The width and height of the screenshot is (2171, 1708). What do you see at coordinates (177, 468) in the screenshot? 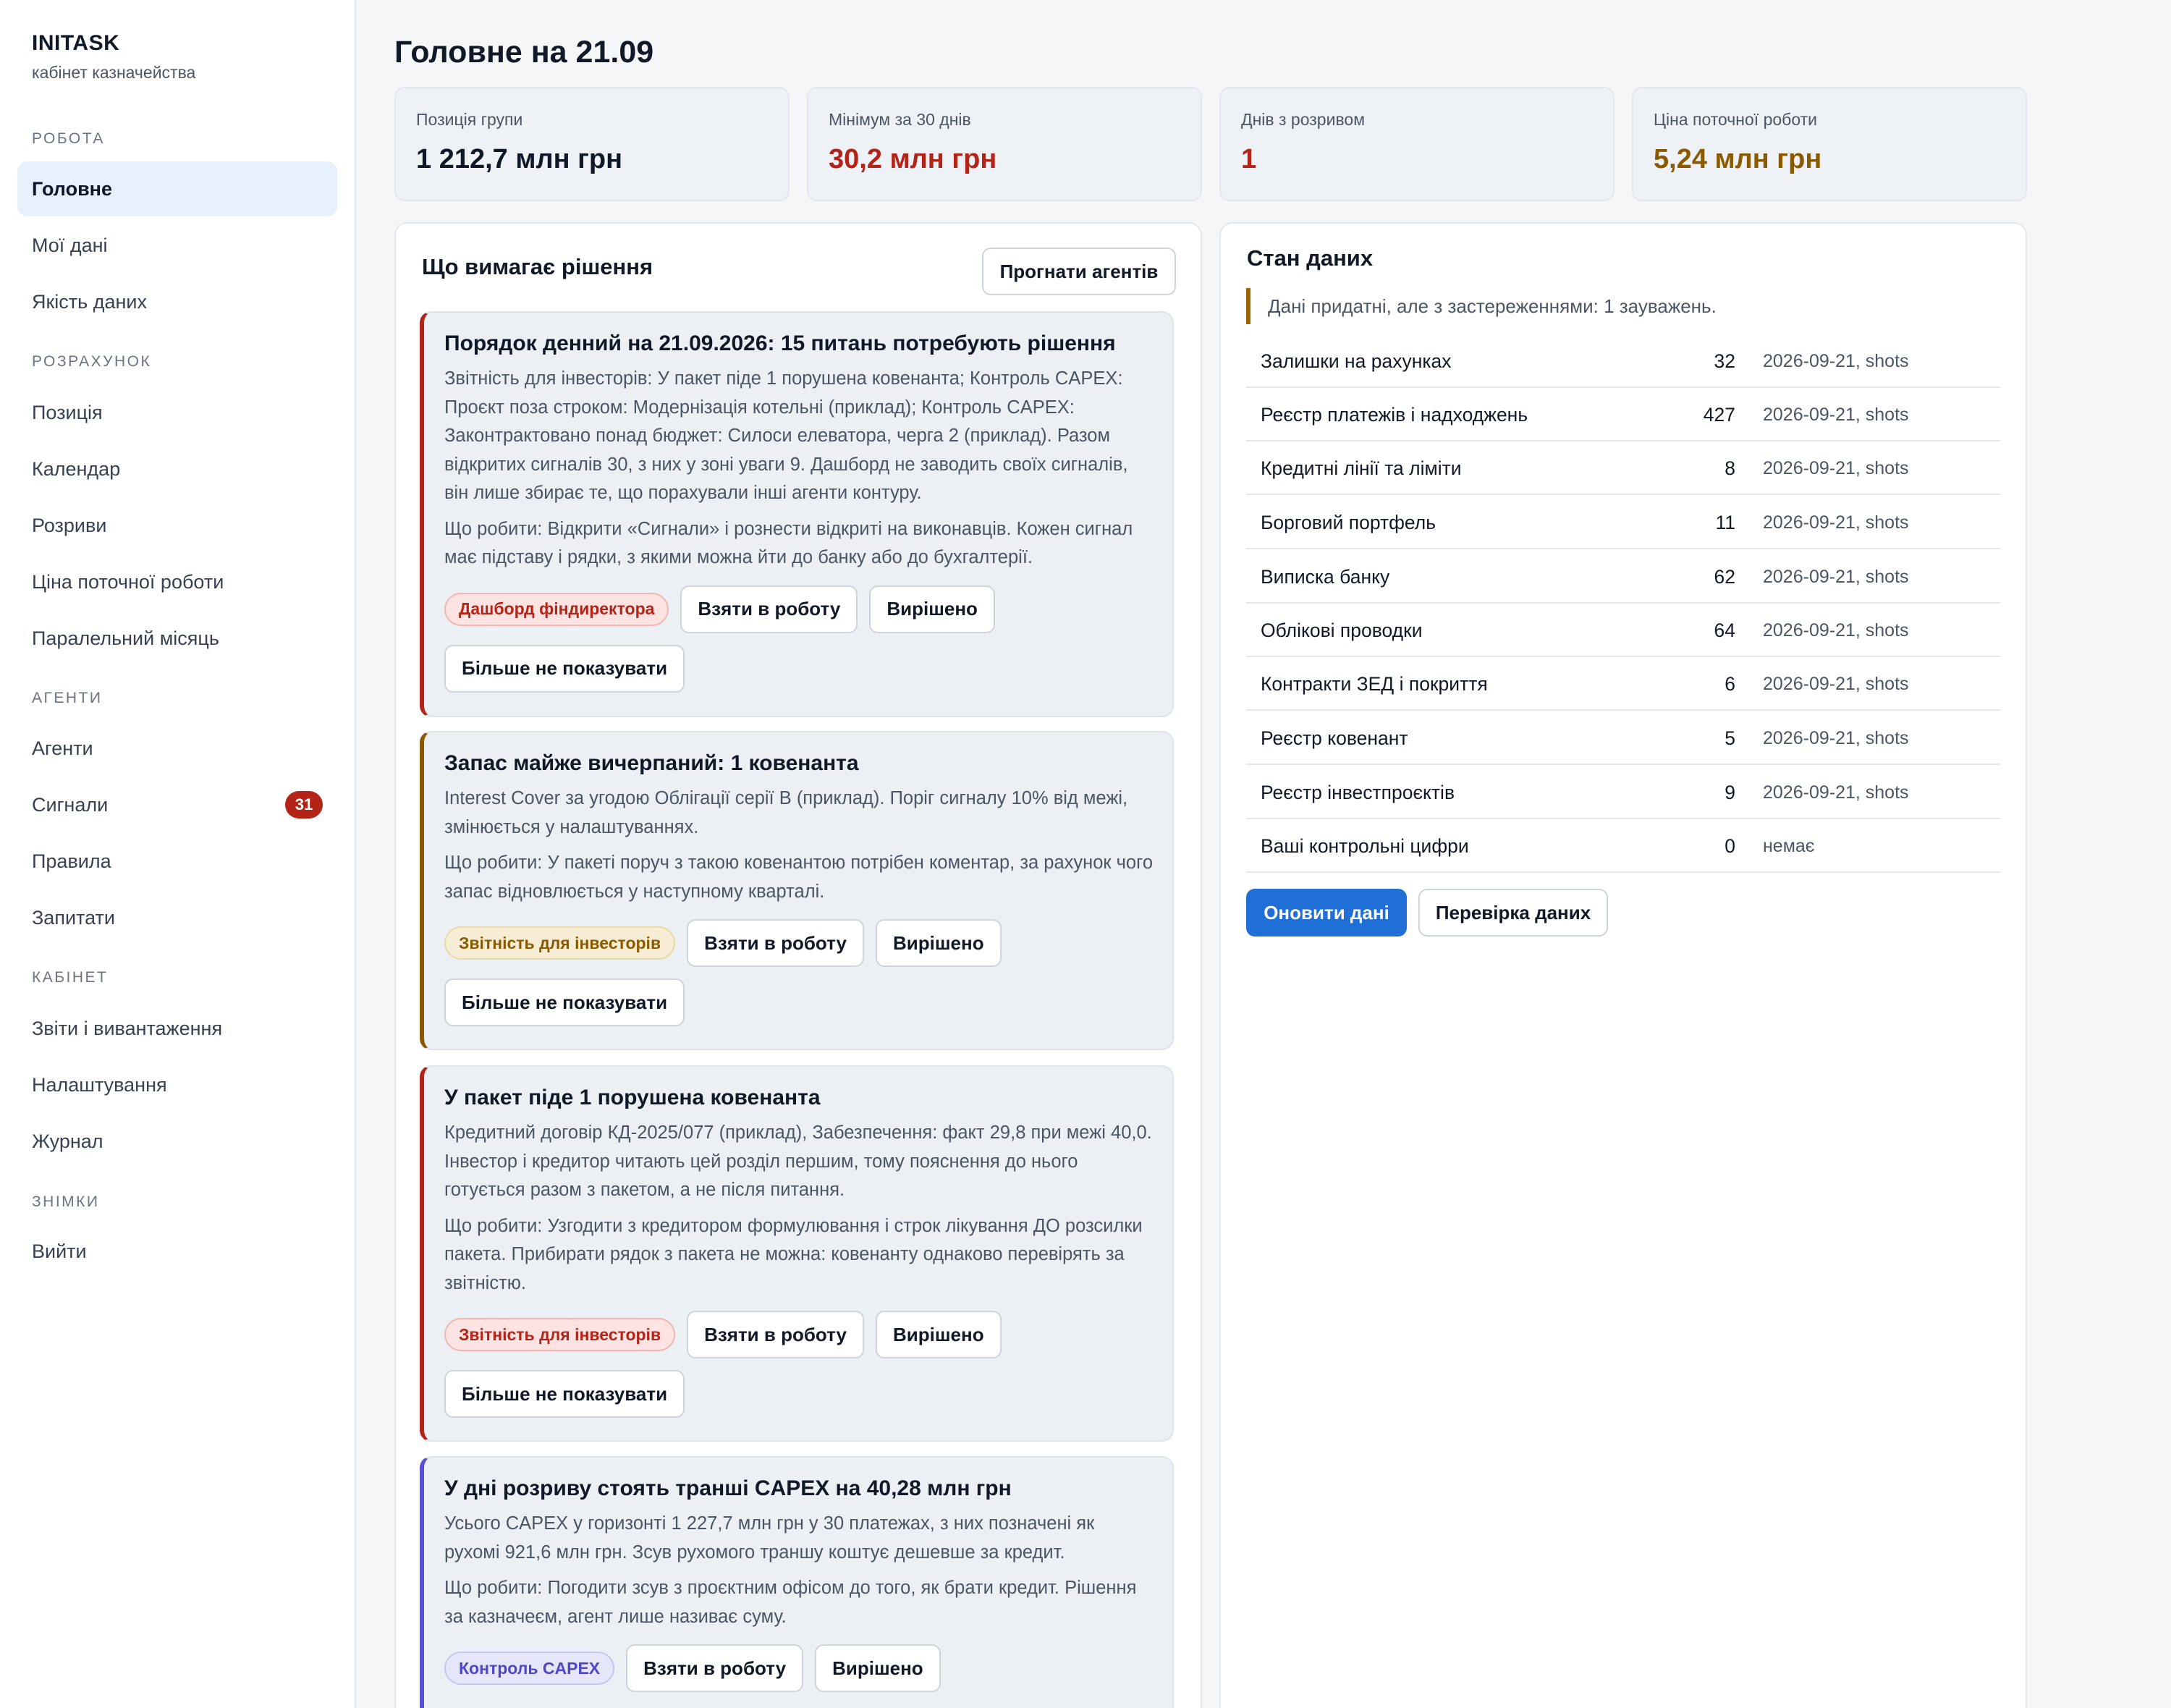
I see `sidebar-item-calendar: Календар` at bounding box center [177, 468].